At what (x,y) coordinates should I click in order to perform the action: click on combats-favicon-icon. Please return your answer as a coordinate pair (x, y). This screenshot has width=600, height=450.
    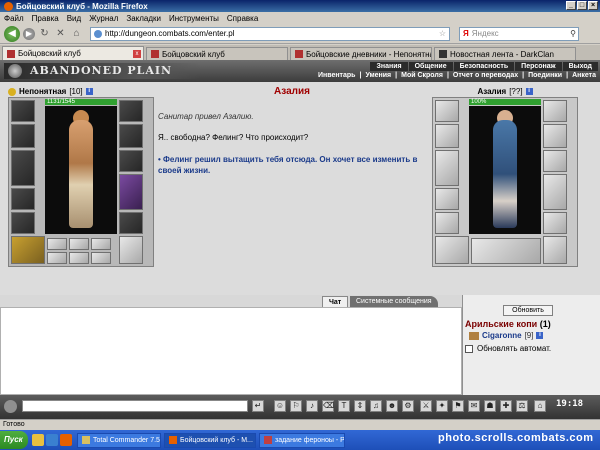
    Looking at the image, I should click on (155, 54).